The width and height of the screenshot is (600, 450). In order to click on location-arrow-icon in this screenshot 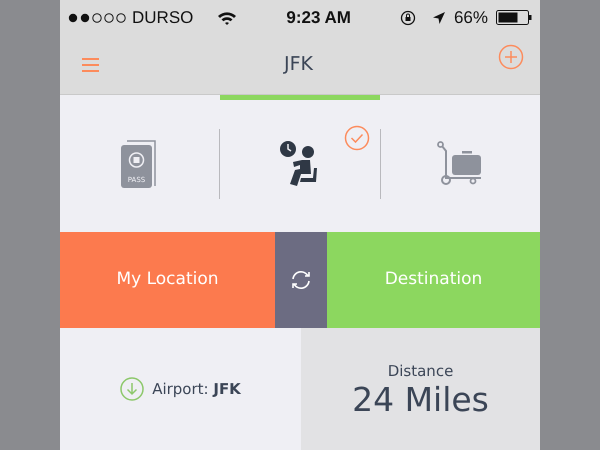, I will do `click(439, 17)`.